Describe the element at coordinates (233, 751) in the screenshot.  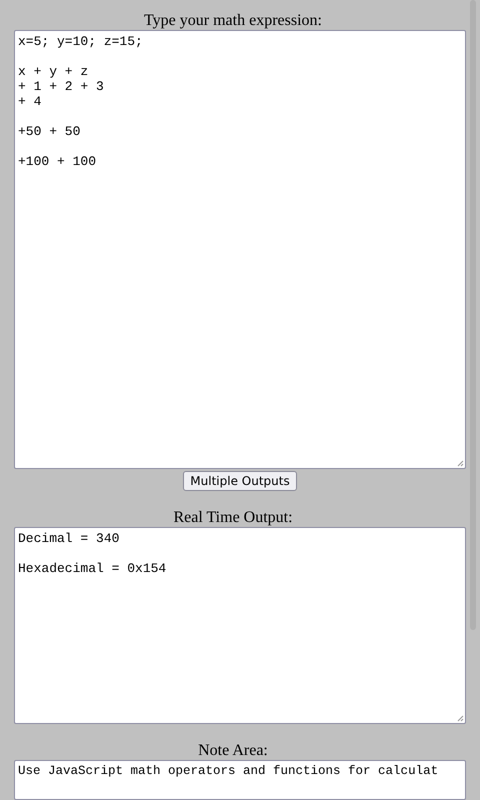
I see `note-label: Note Area:` at that location.